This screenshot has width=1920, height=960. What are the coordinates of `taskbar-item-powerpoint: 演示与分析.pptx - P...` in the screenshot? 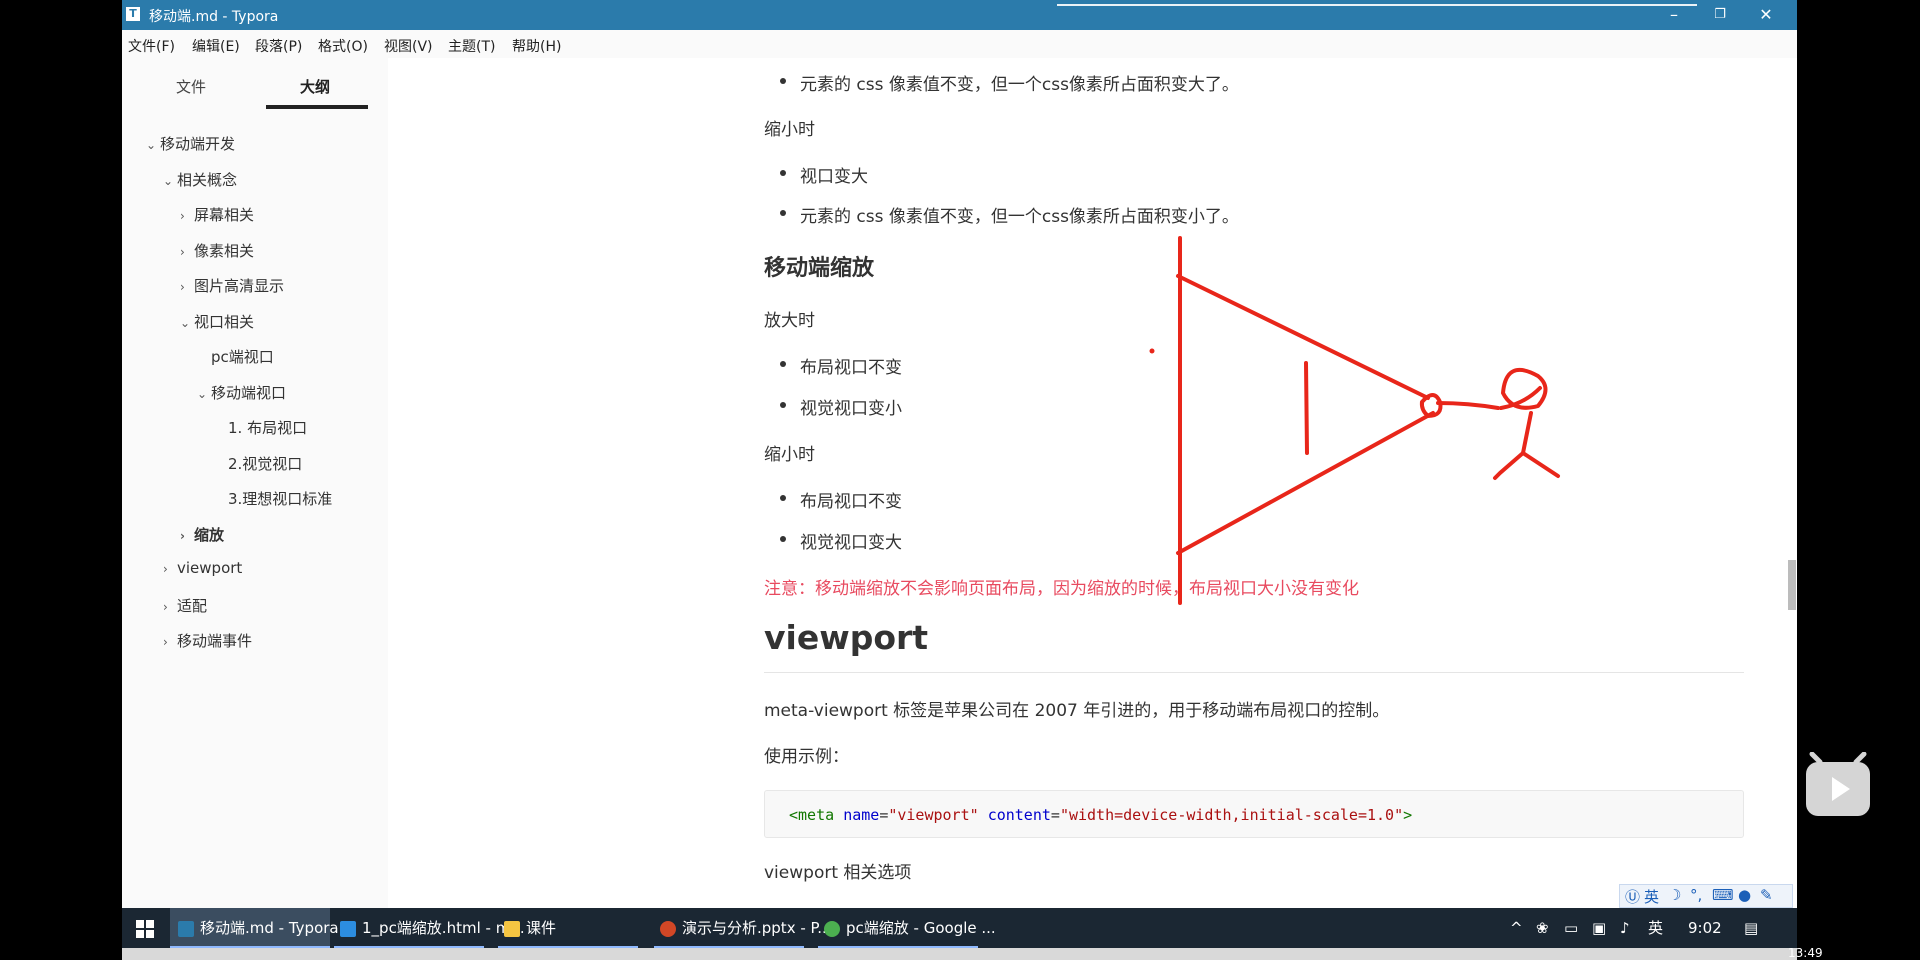 It's located at (743, 928).